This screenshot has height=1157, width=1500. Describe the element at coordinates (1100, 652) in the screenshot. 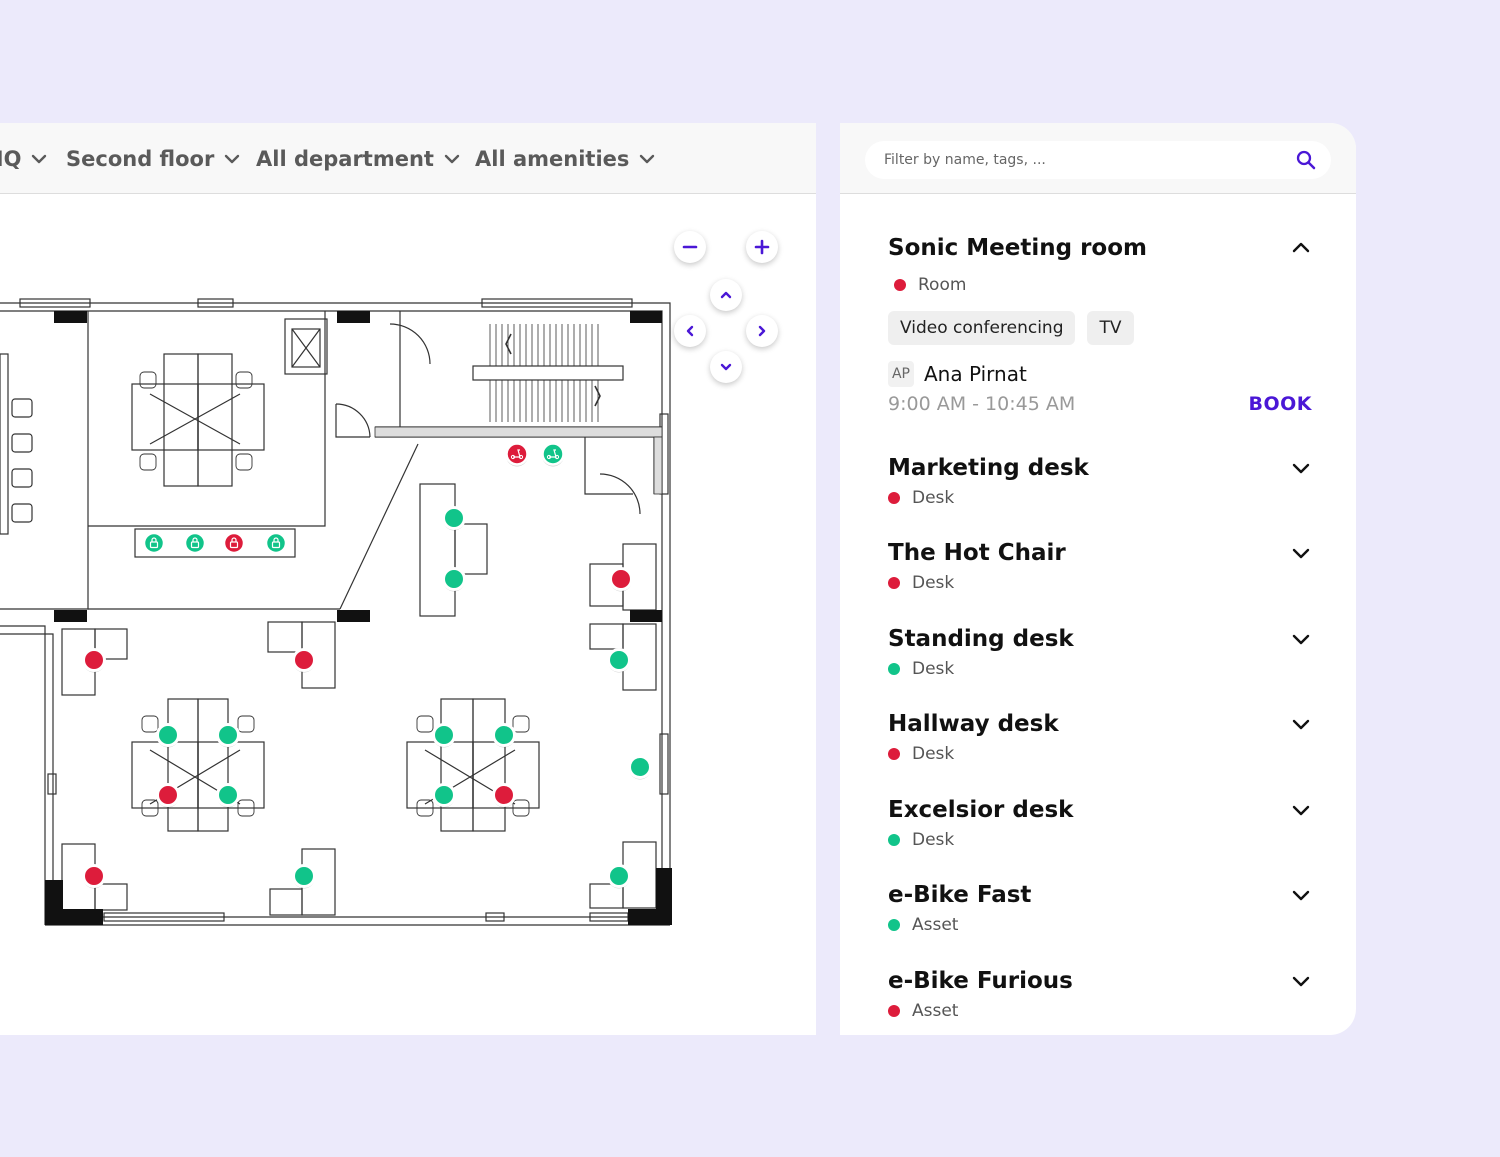

I see `list-item: Standing desk Desk` at that location.